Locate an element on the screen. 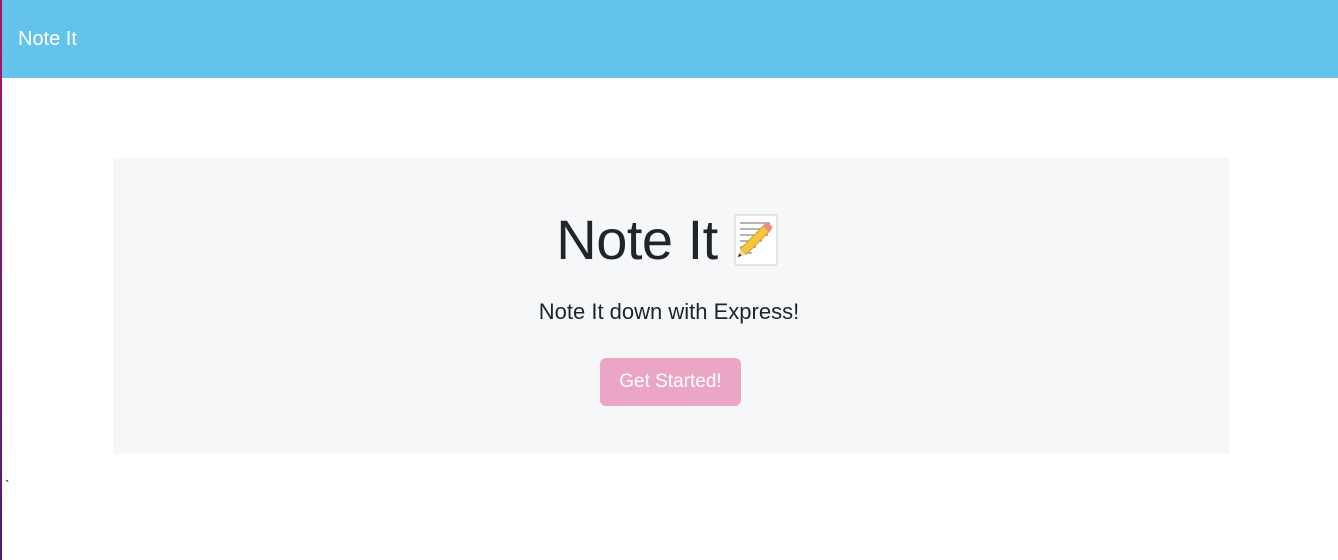 The image size is (1338, 560). hero-title-row: Note It is located at coordinates (669, 240).